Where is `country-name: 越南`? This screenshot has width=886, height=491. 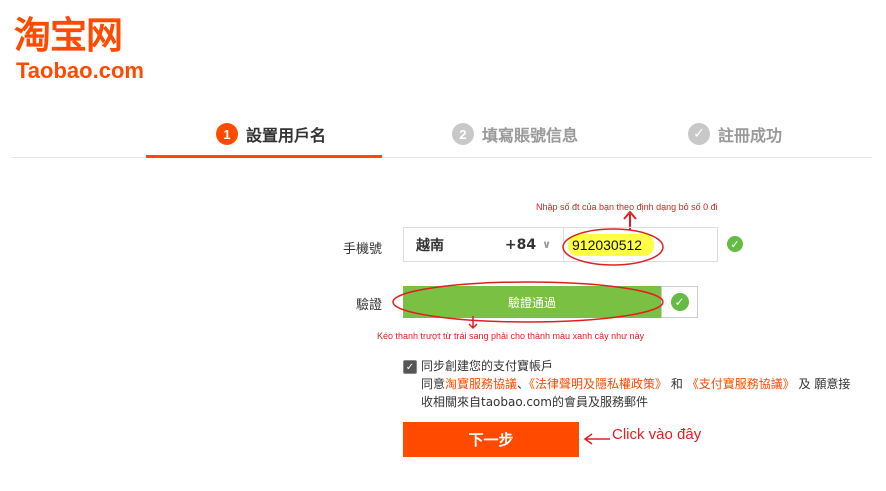
country-name: 越南 is located at coordinates (430, 245).